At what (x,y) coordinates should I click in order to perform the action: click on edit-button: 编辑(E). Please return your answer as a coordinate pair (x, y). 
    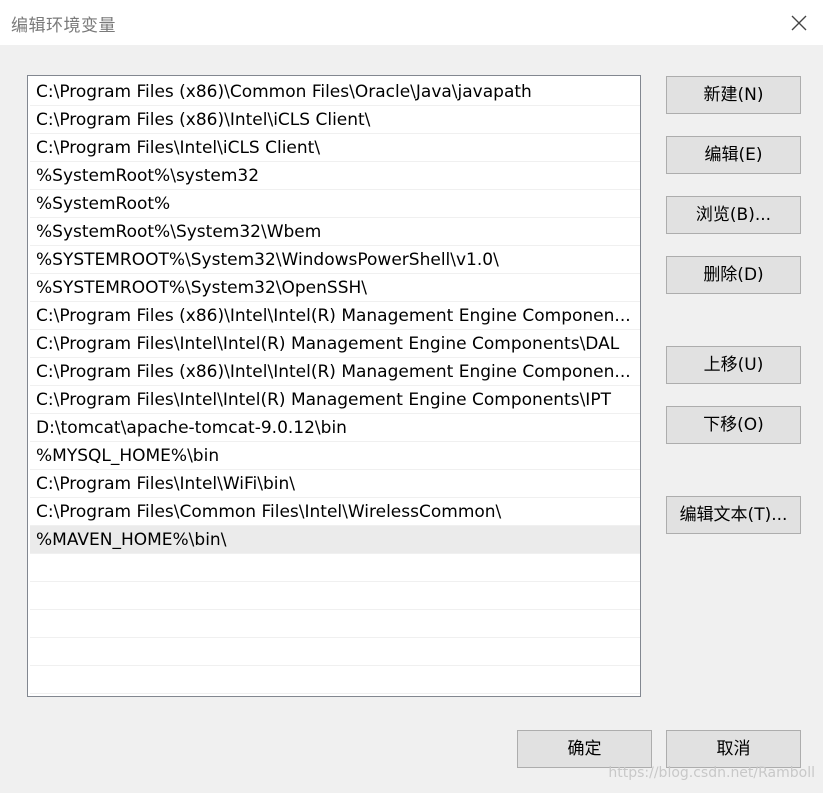
    Looking at the image, I should click on (733, 155).